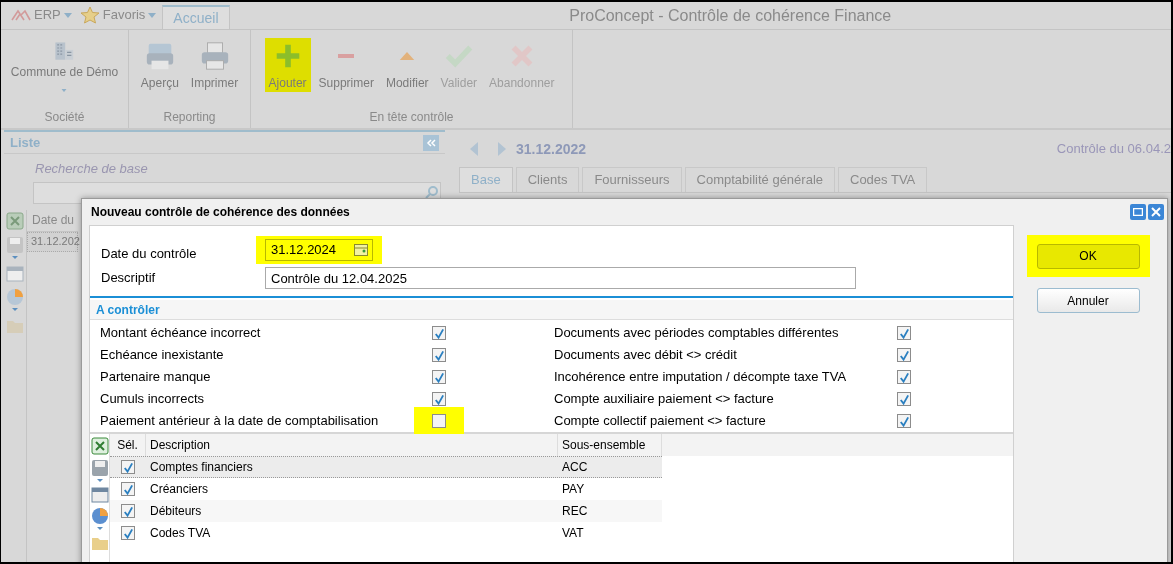  I want to click on checkbox-label: Cumuls incorrects, so click(153, 399).